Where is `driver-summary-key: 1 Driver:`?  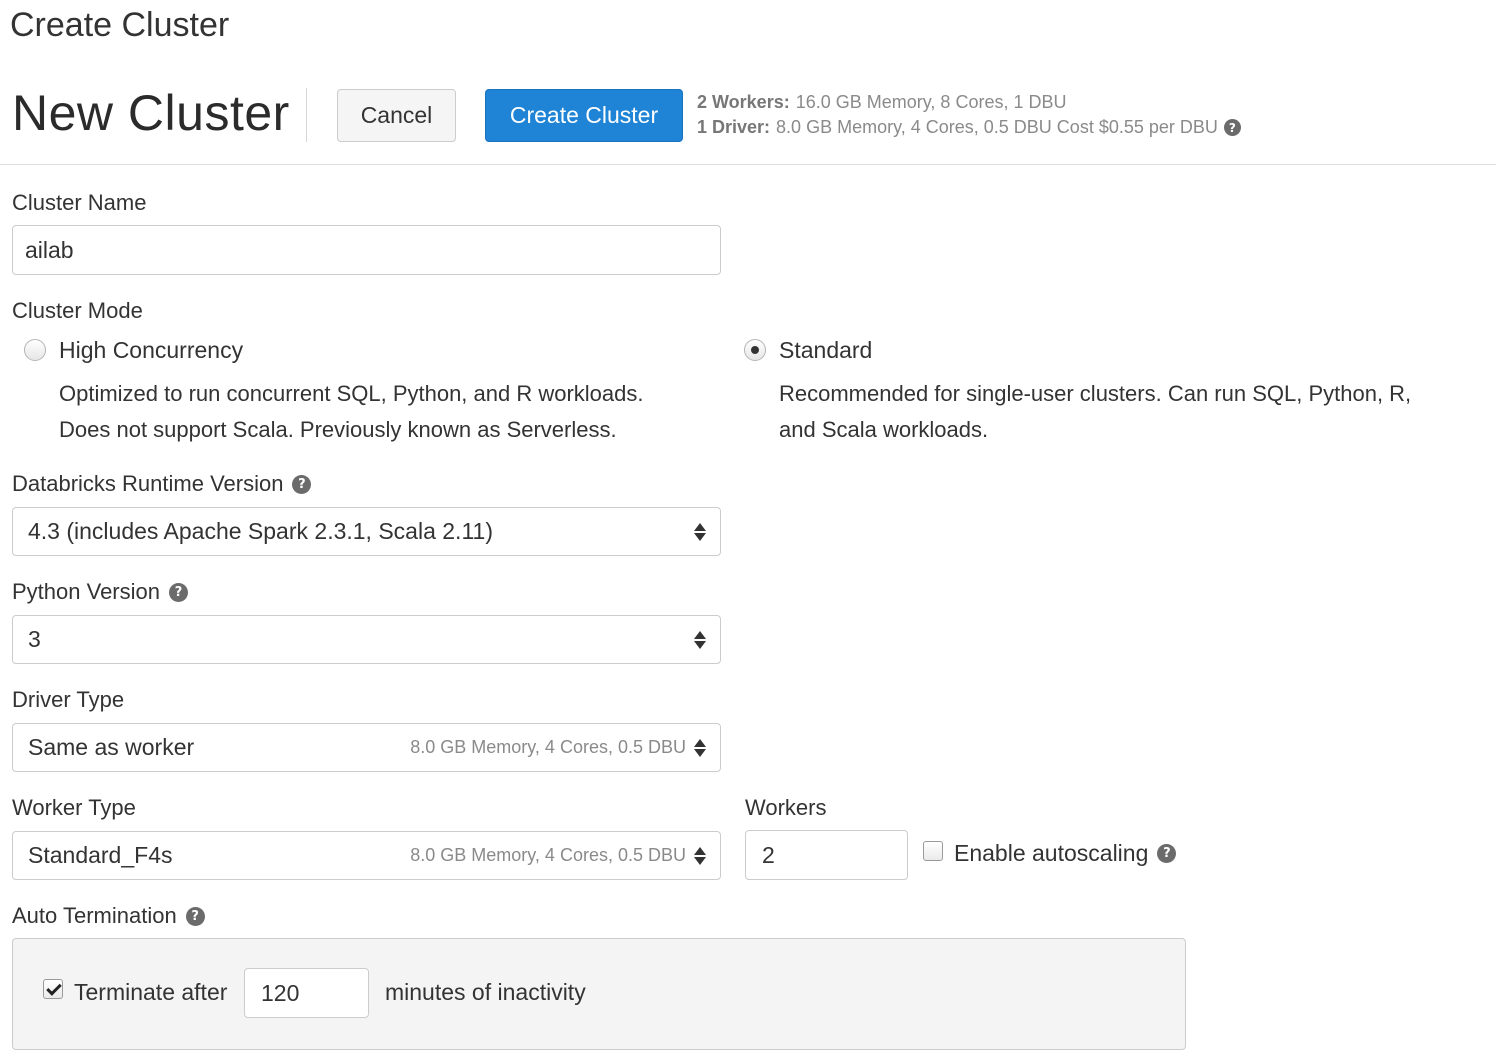 driver-summary-key: 1 Driver: is located at coordinates (734, 127).